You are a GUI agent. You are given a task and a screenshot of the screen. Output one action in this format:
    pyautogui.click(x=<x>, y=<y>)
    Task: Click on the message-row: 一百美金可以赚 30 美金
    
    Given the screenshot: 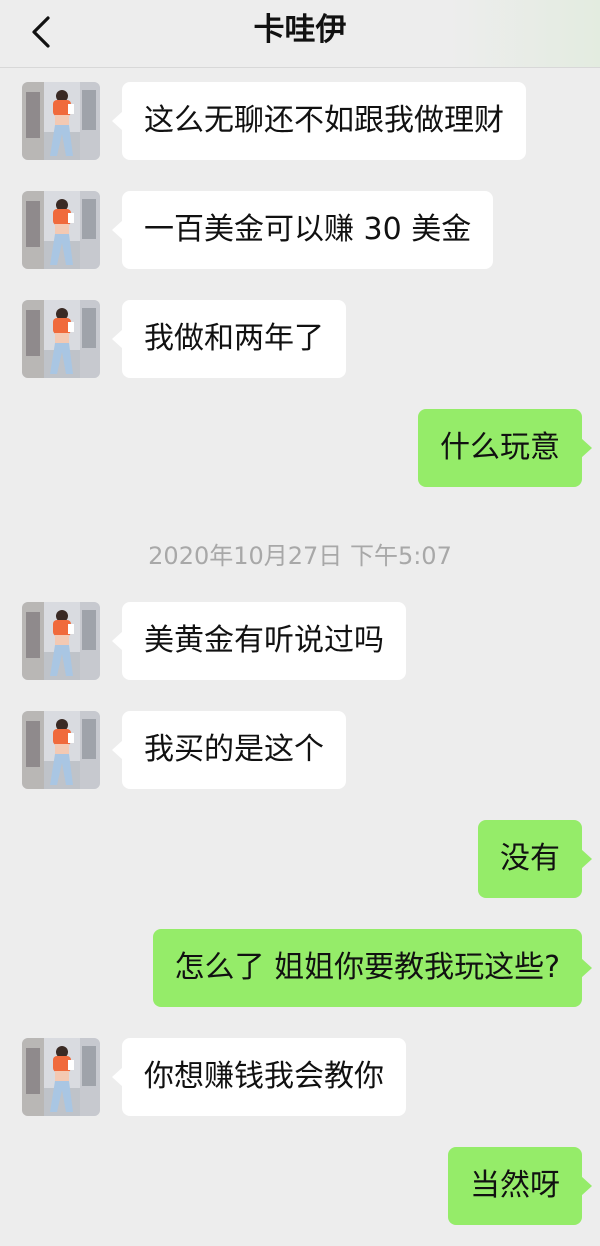 What is the action you would take?
    pyautogui.click(x=300, y=230)
    